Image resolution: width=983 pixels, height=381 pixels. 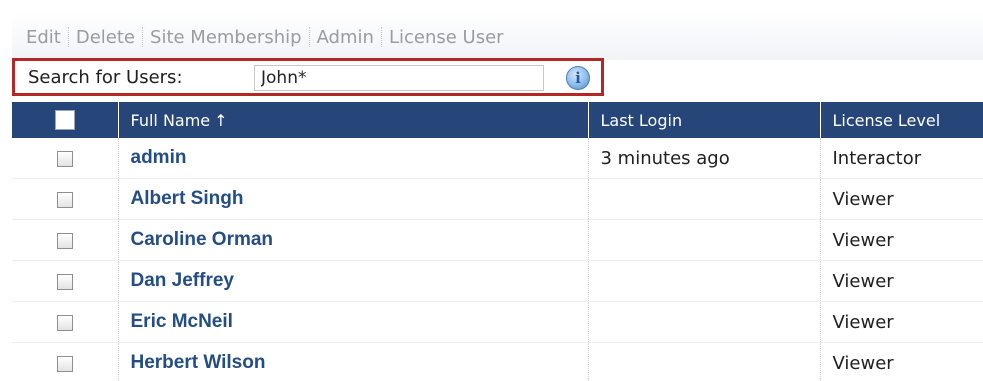 I want to click on admin-action: Admin, so click(x=345, y=37).